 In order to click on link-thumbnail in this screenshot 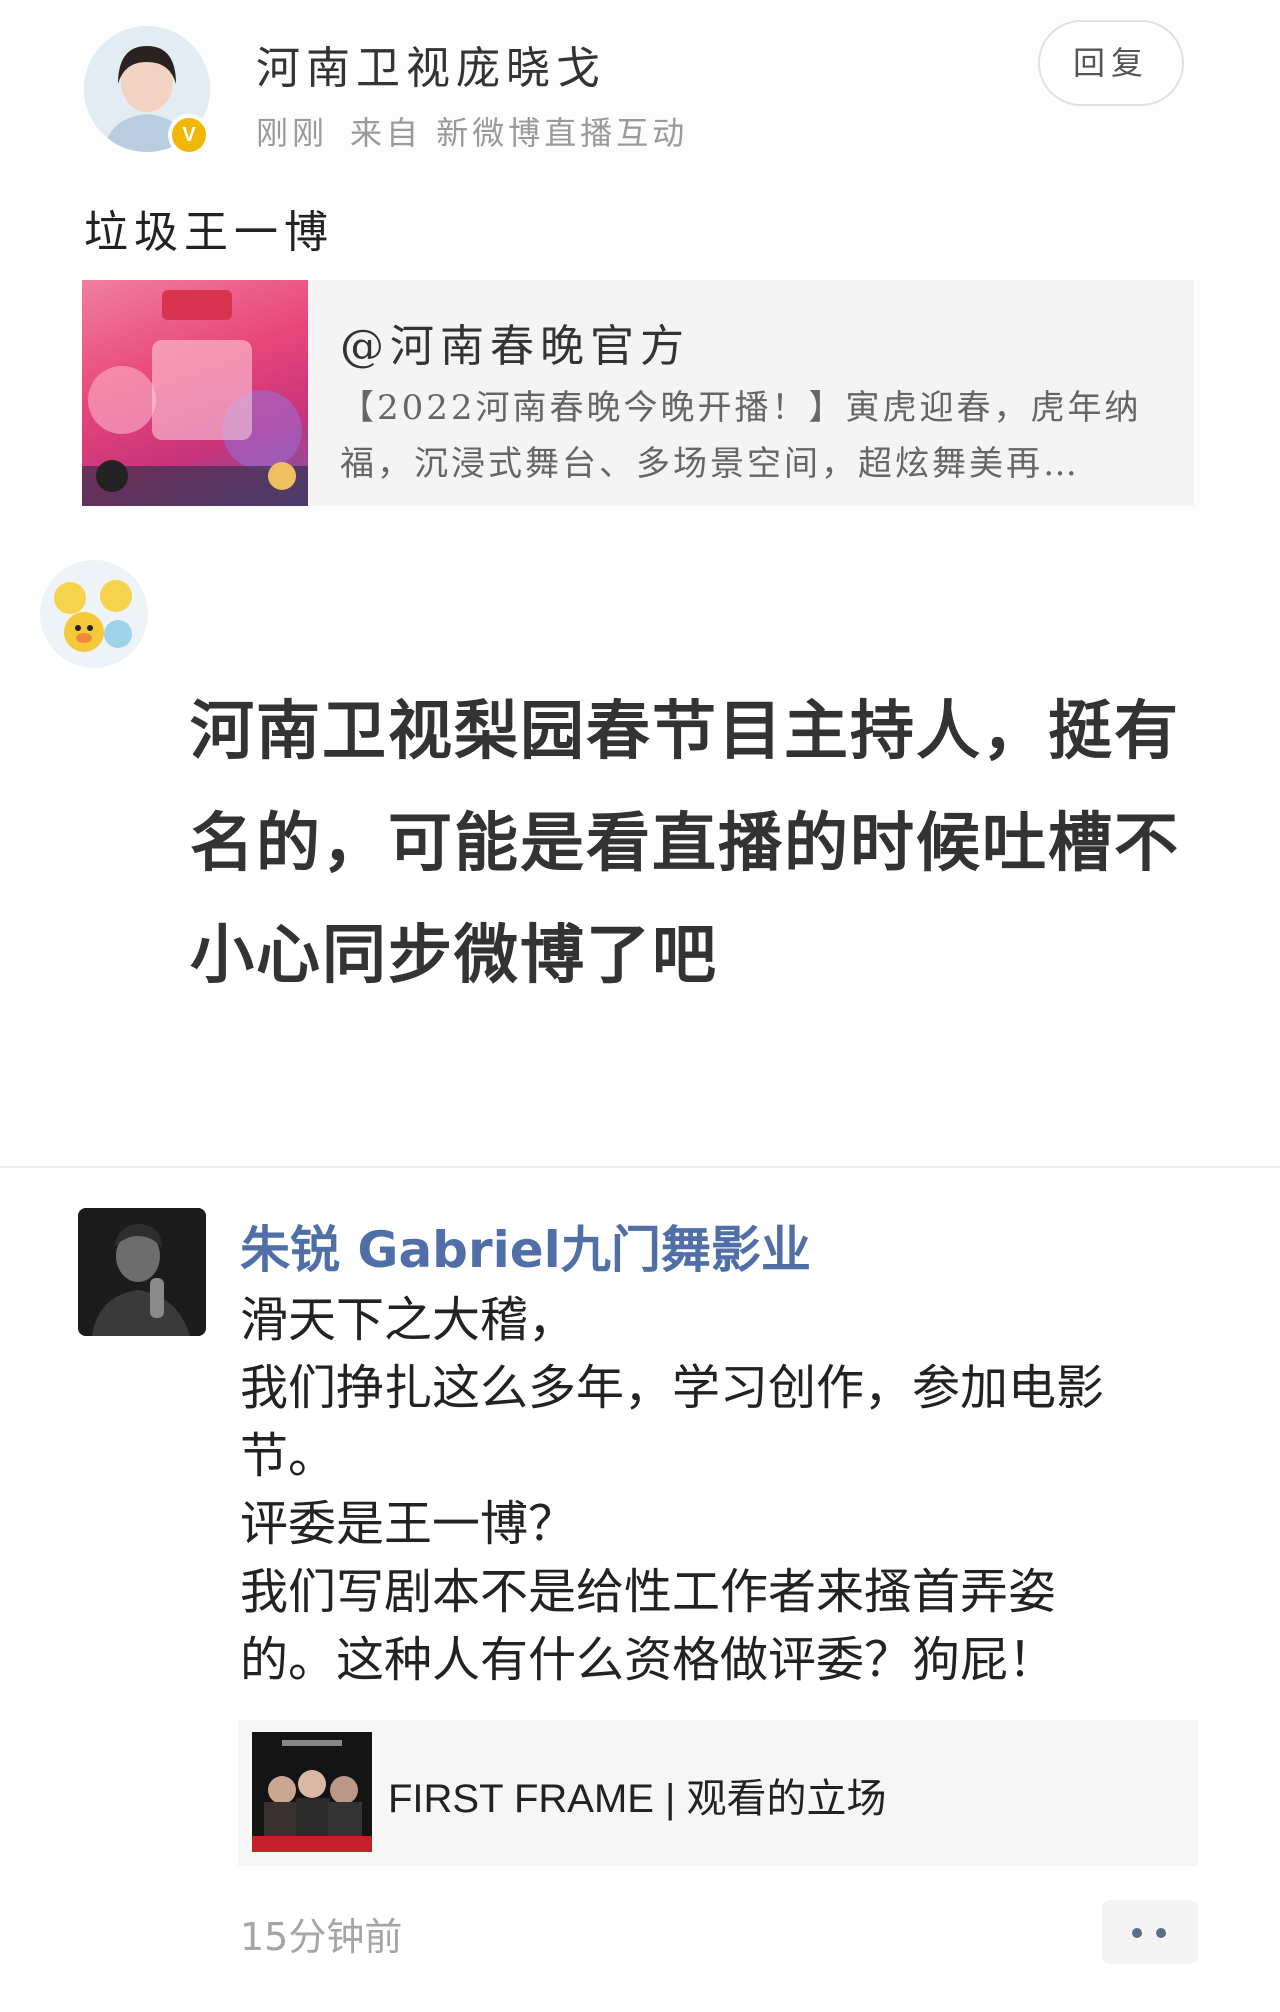, I will do `click(312, 1792)`.